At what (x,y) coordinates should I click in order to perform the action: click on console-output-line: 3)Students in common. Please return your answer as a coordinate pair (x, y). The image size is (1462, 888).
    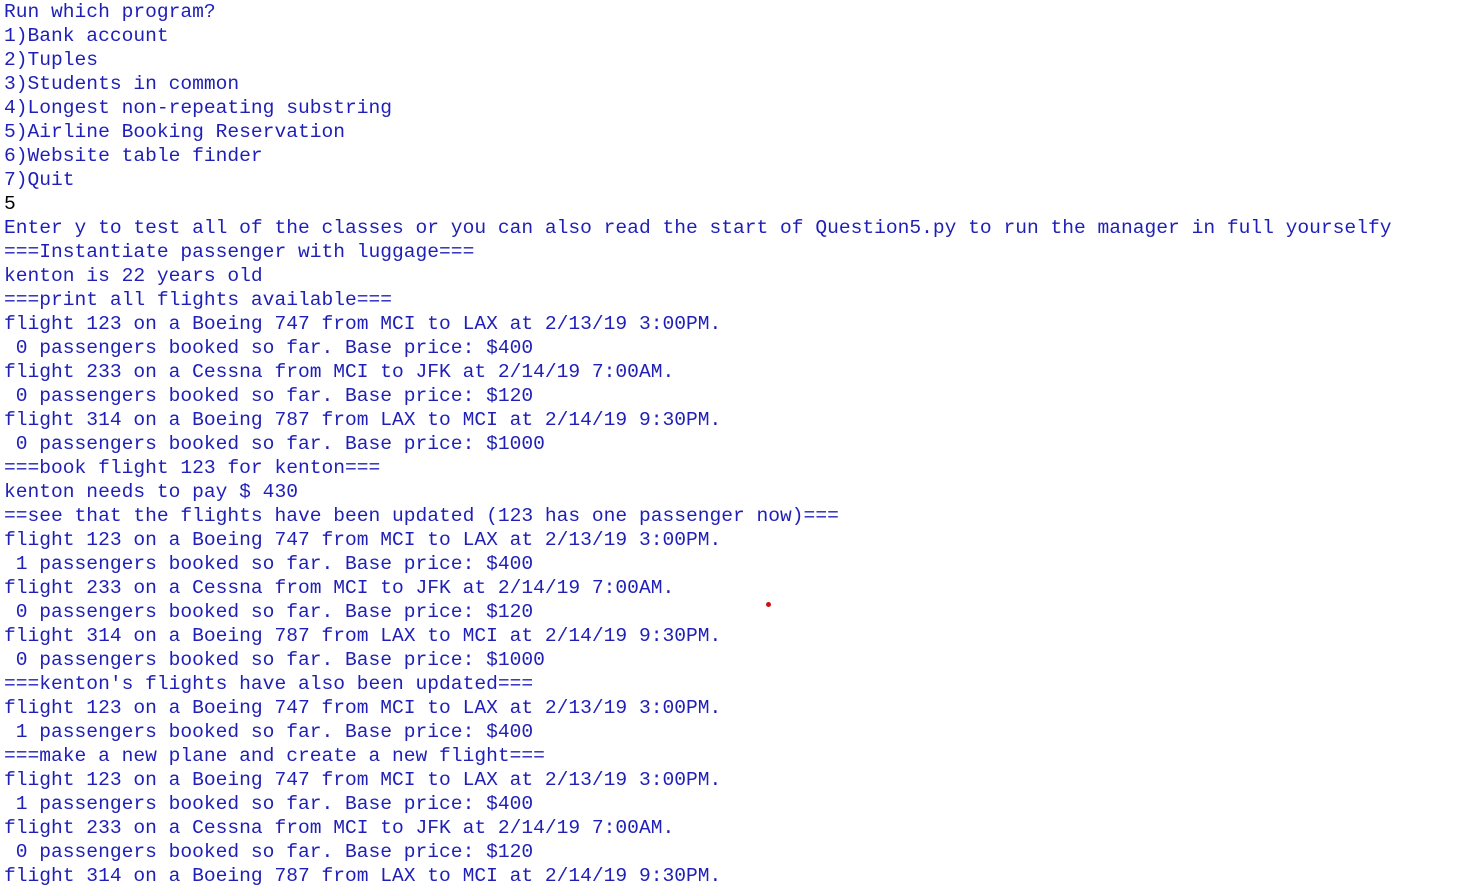
    Looking at the image, I should click on (122, 84).